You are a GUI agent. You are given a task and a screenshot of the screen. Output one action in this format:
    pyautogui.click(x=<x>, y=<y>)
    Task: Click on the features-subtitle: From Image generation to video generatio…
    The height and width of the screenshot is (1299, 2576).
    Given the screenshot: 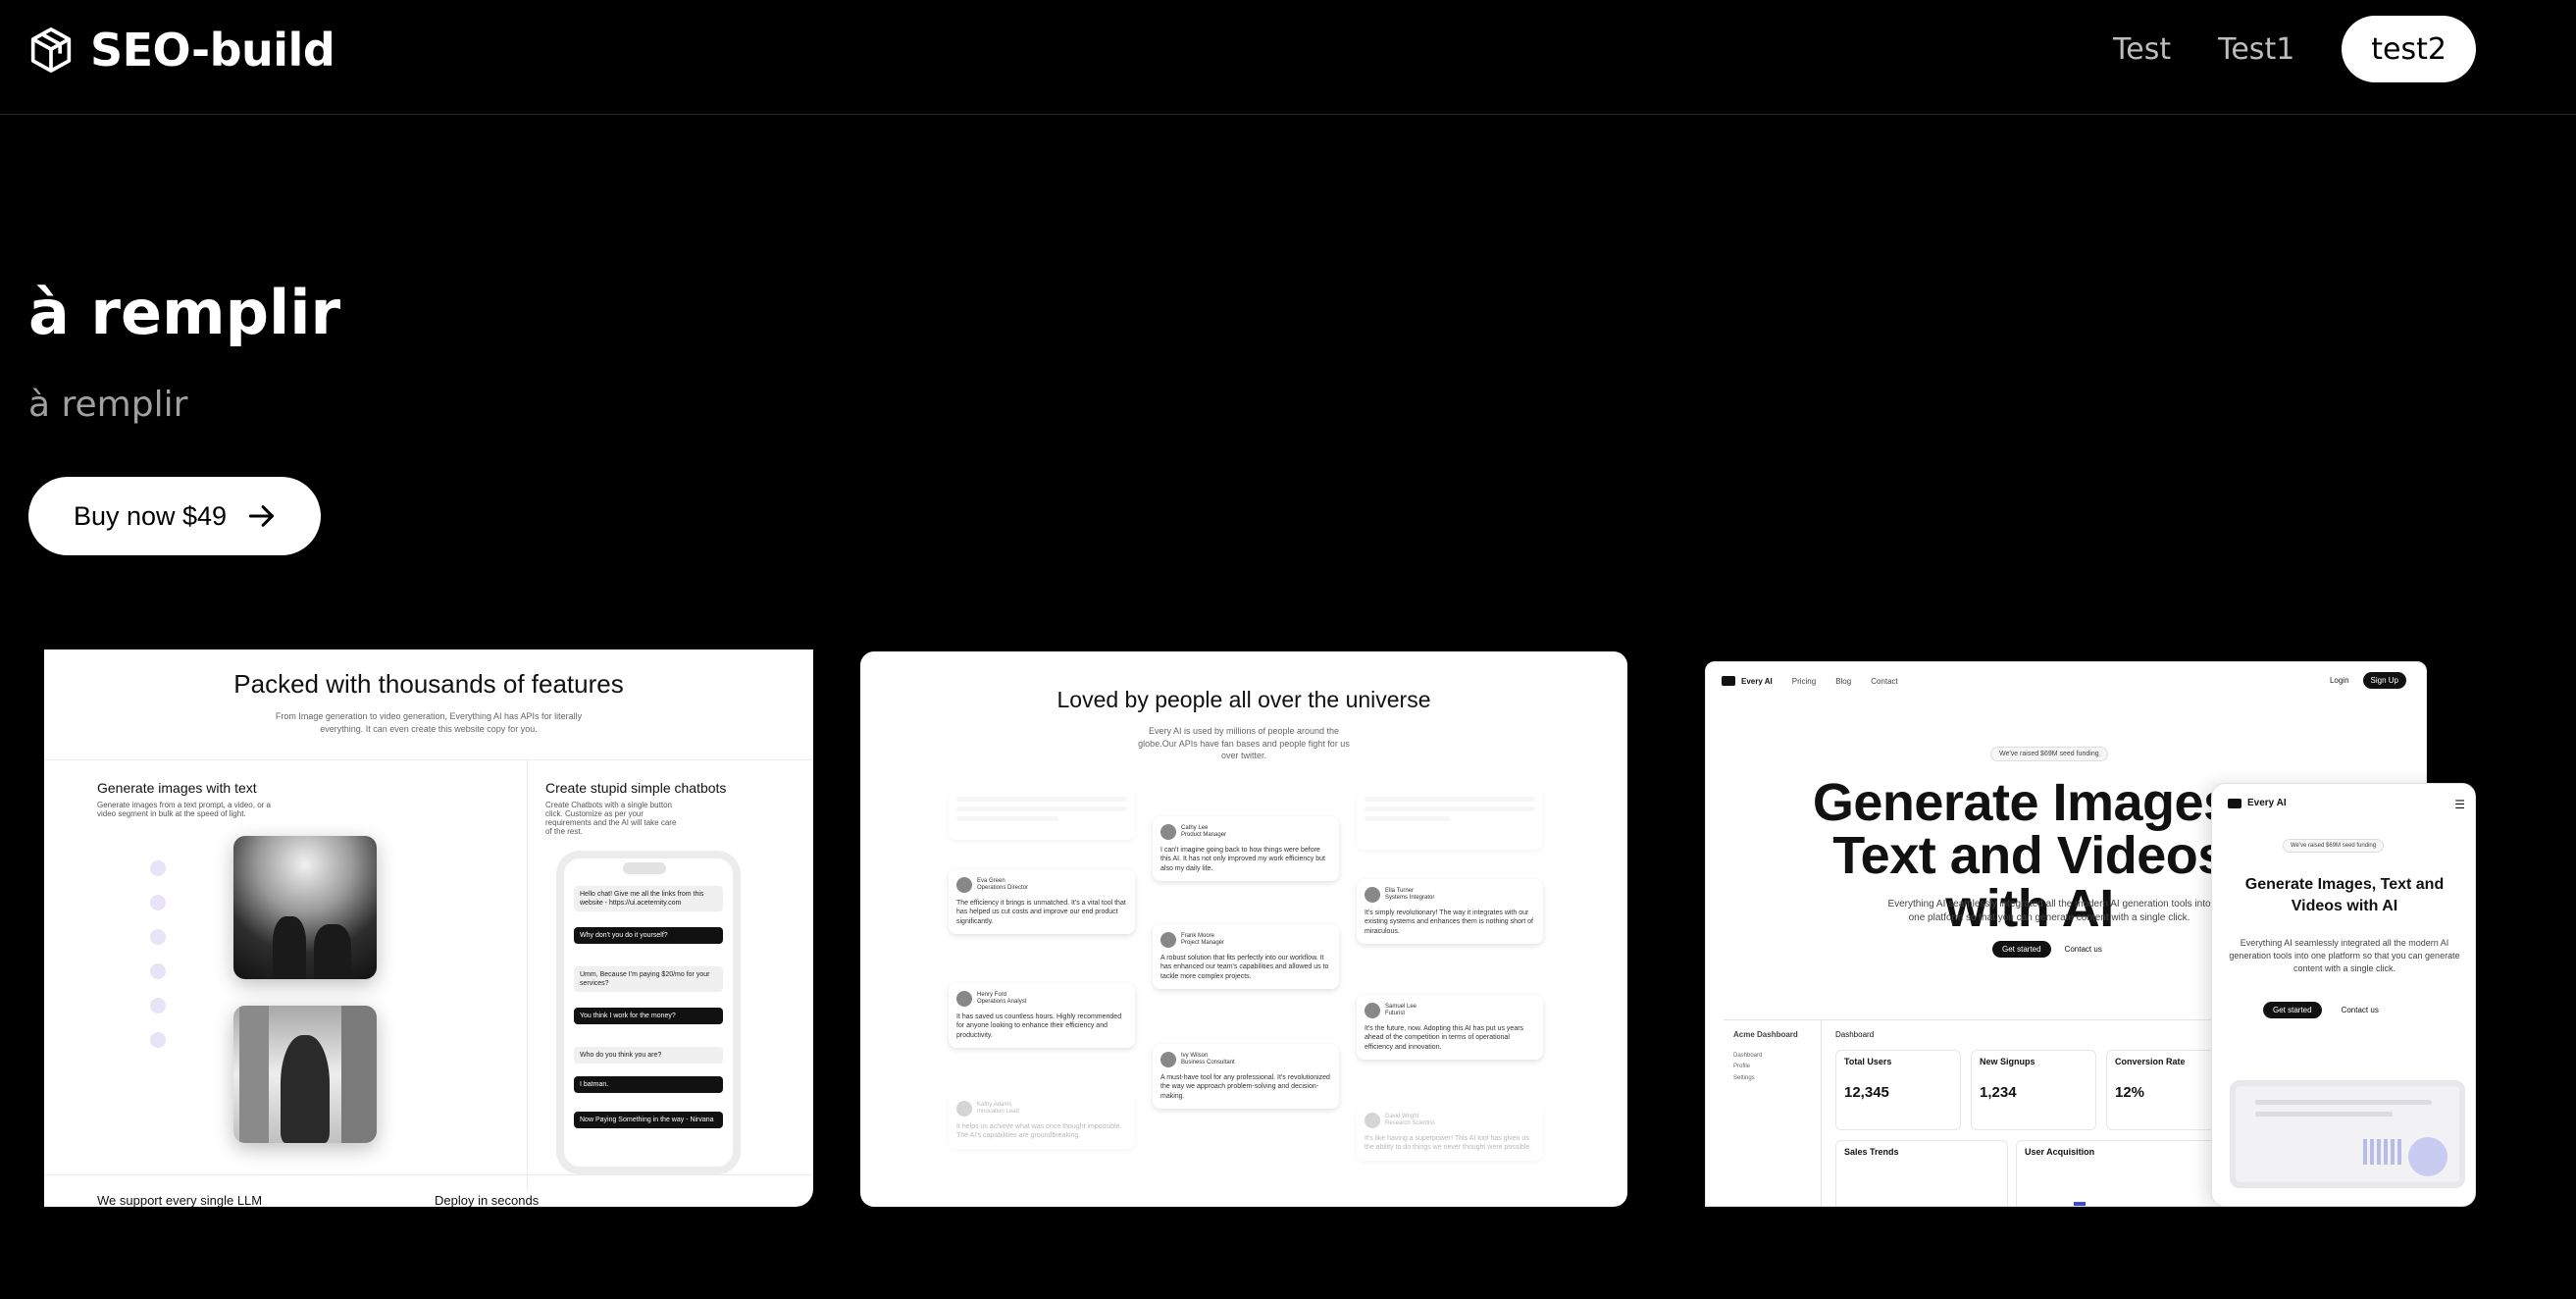 What is the action you would take?
    pyautogui.click(x=429, y=722)
    